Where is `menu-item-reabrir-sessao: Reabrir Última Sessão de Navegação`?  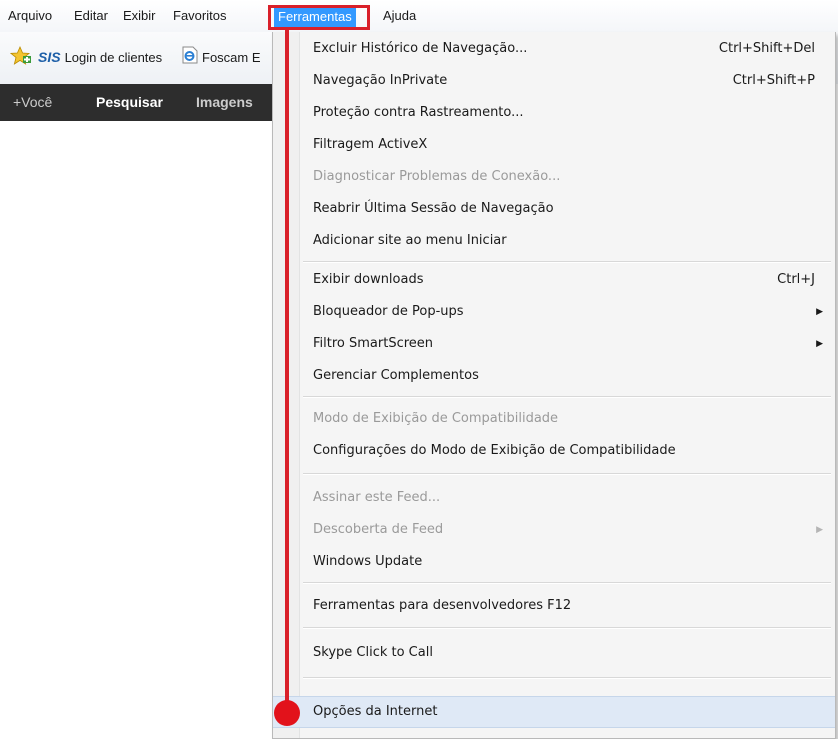 menu-item-reabrir-sessao: Reabrir Última Sessão de Navegação is located at coordinates (554, 209).